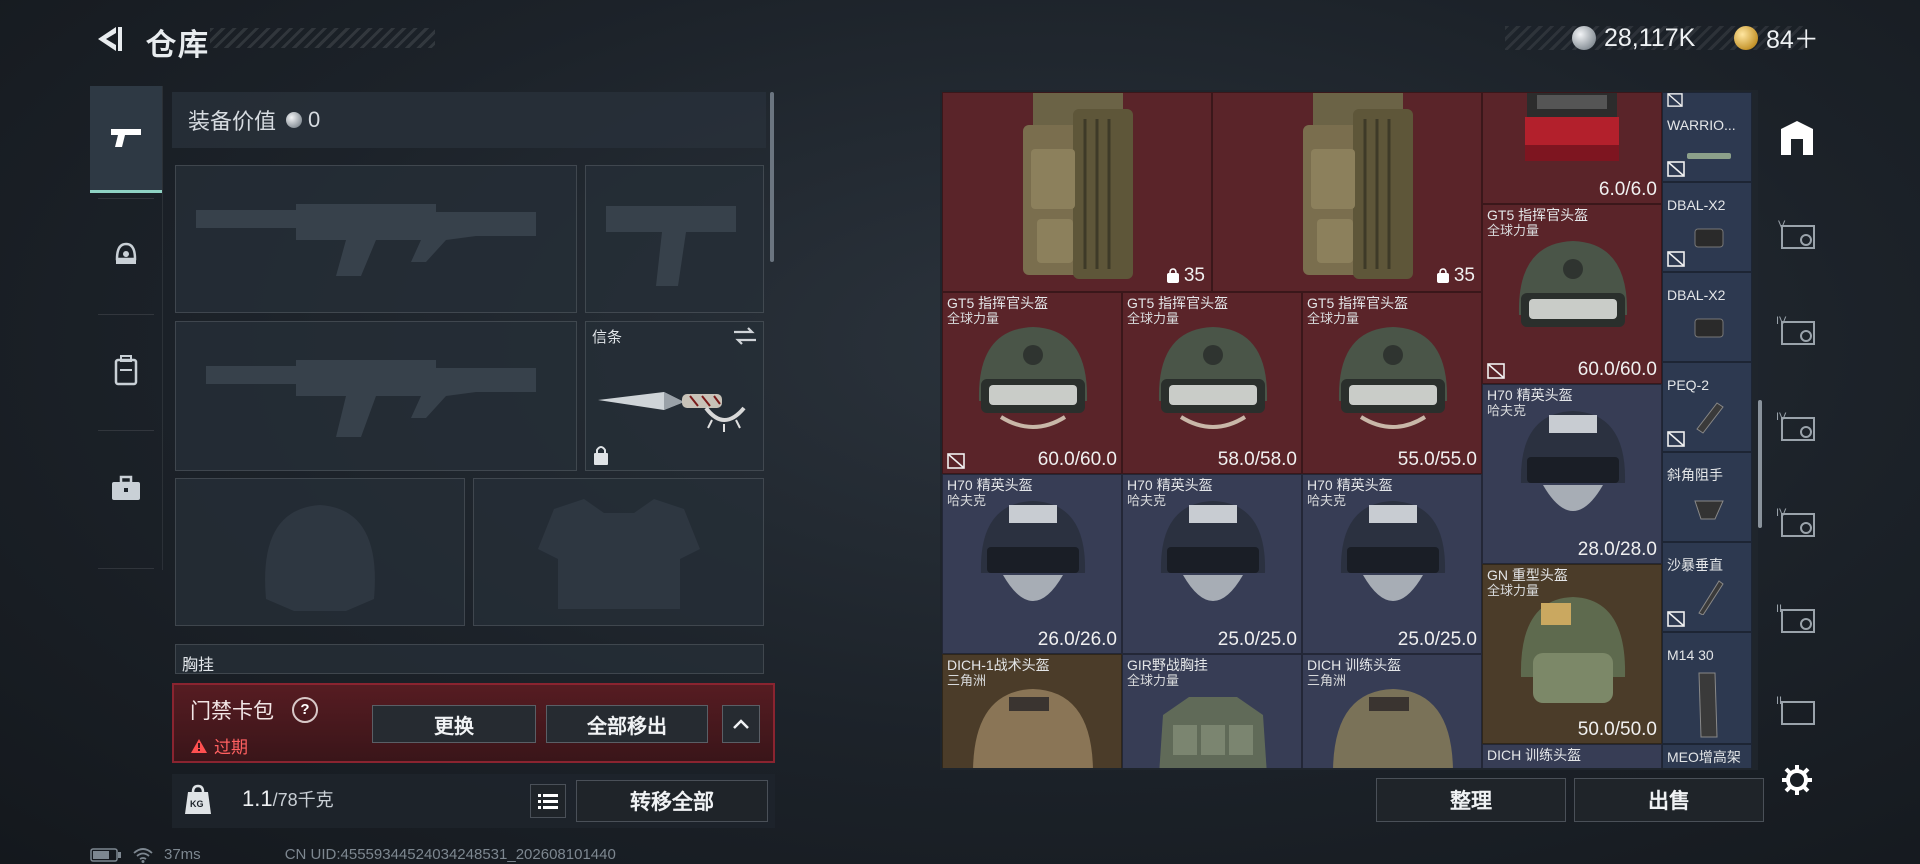 The image size is (1920, 864). Describe the element at coordinates (672, 801) in the screenshot. I see `transfer-all-button: 转移全部` at that location.